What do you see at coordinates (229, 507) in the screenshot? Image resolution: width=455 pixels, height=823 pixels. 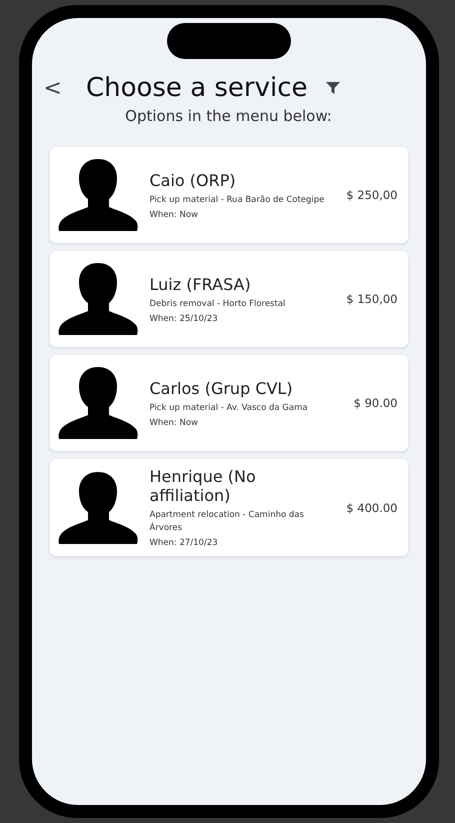 I see `service-card: Henrique (No affiliation) Apartment relocation - Caminho das Árvores When: 27/10/23 $ 400.00` at bounding box center [229, 507].